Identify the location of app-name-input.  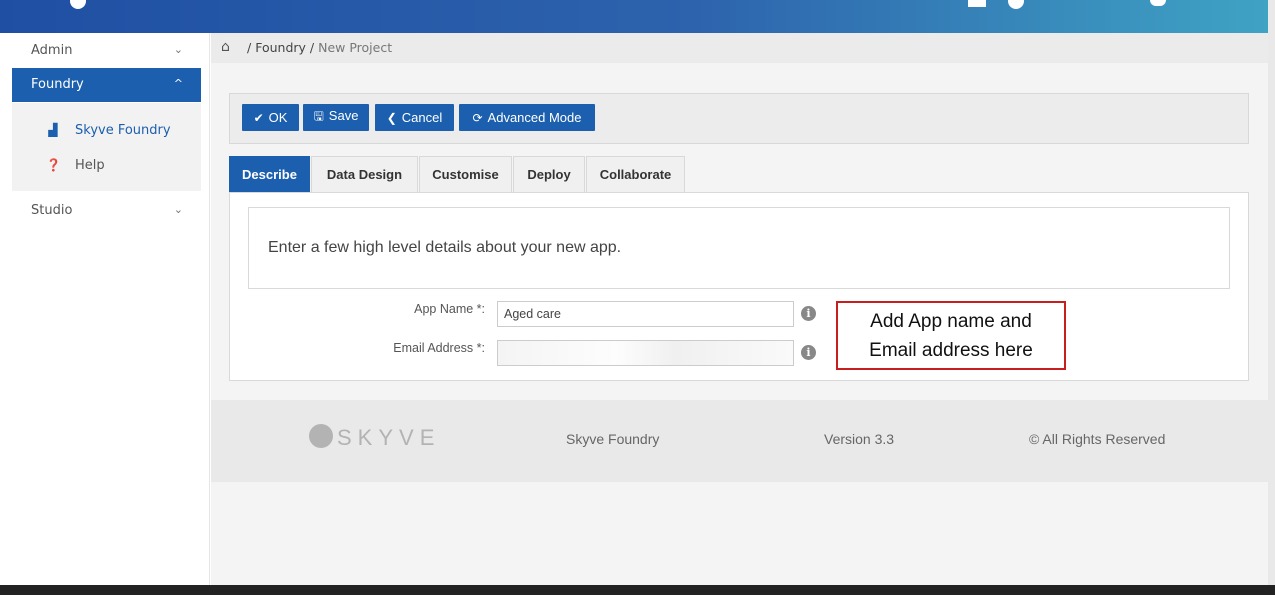
(645, 314).